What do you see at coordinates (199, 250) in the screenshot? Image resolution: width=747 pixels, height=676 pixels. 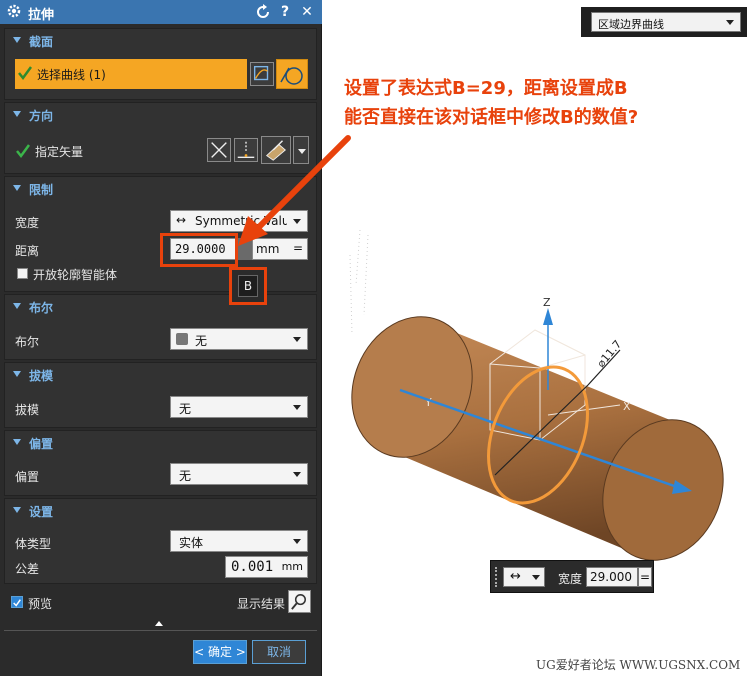 I see `distance-highlight-box` at bounding box center [199, 250].